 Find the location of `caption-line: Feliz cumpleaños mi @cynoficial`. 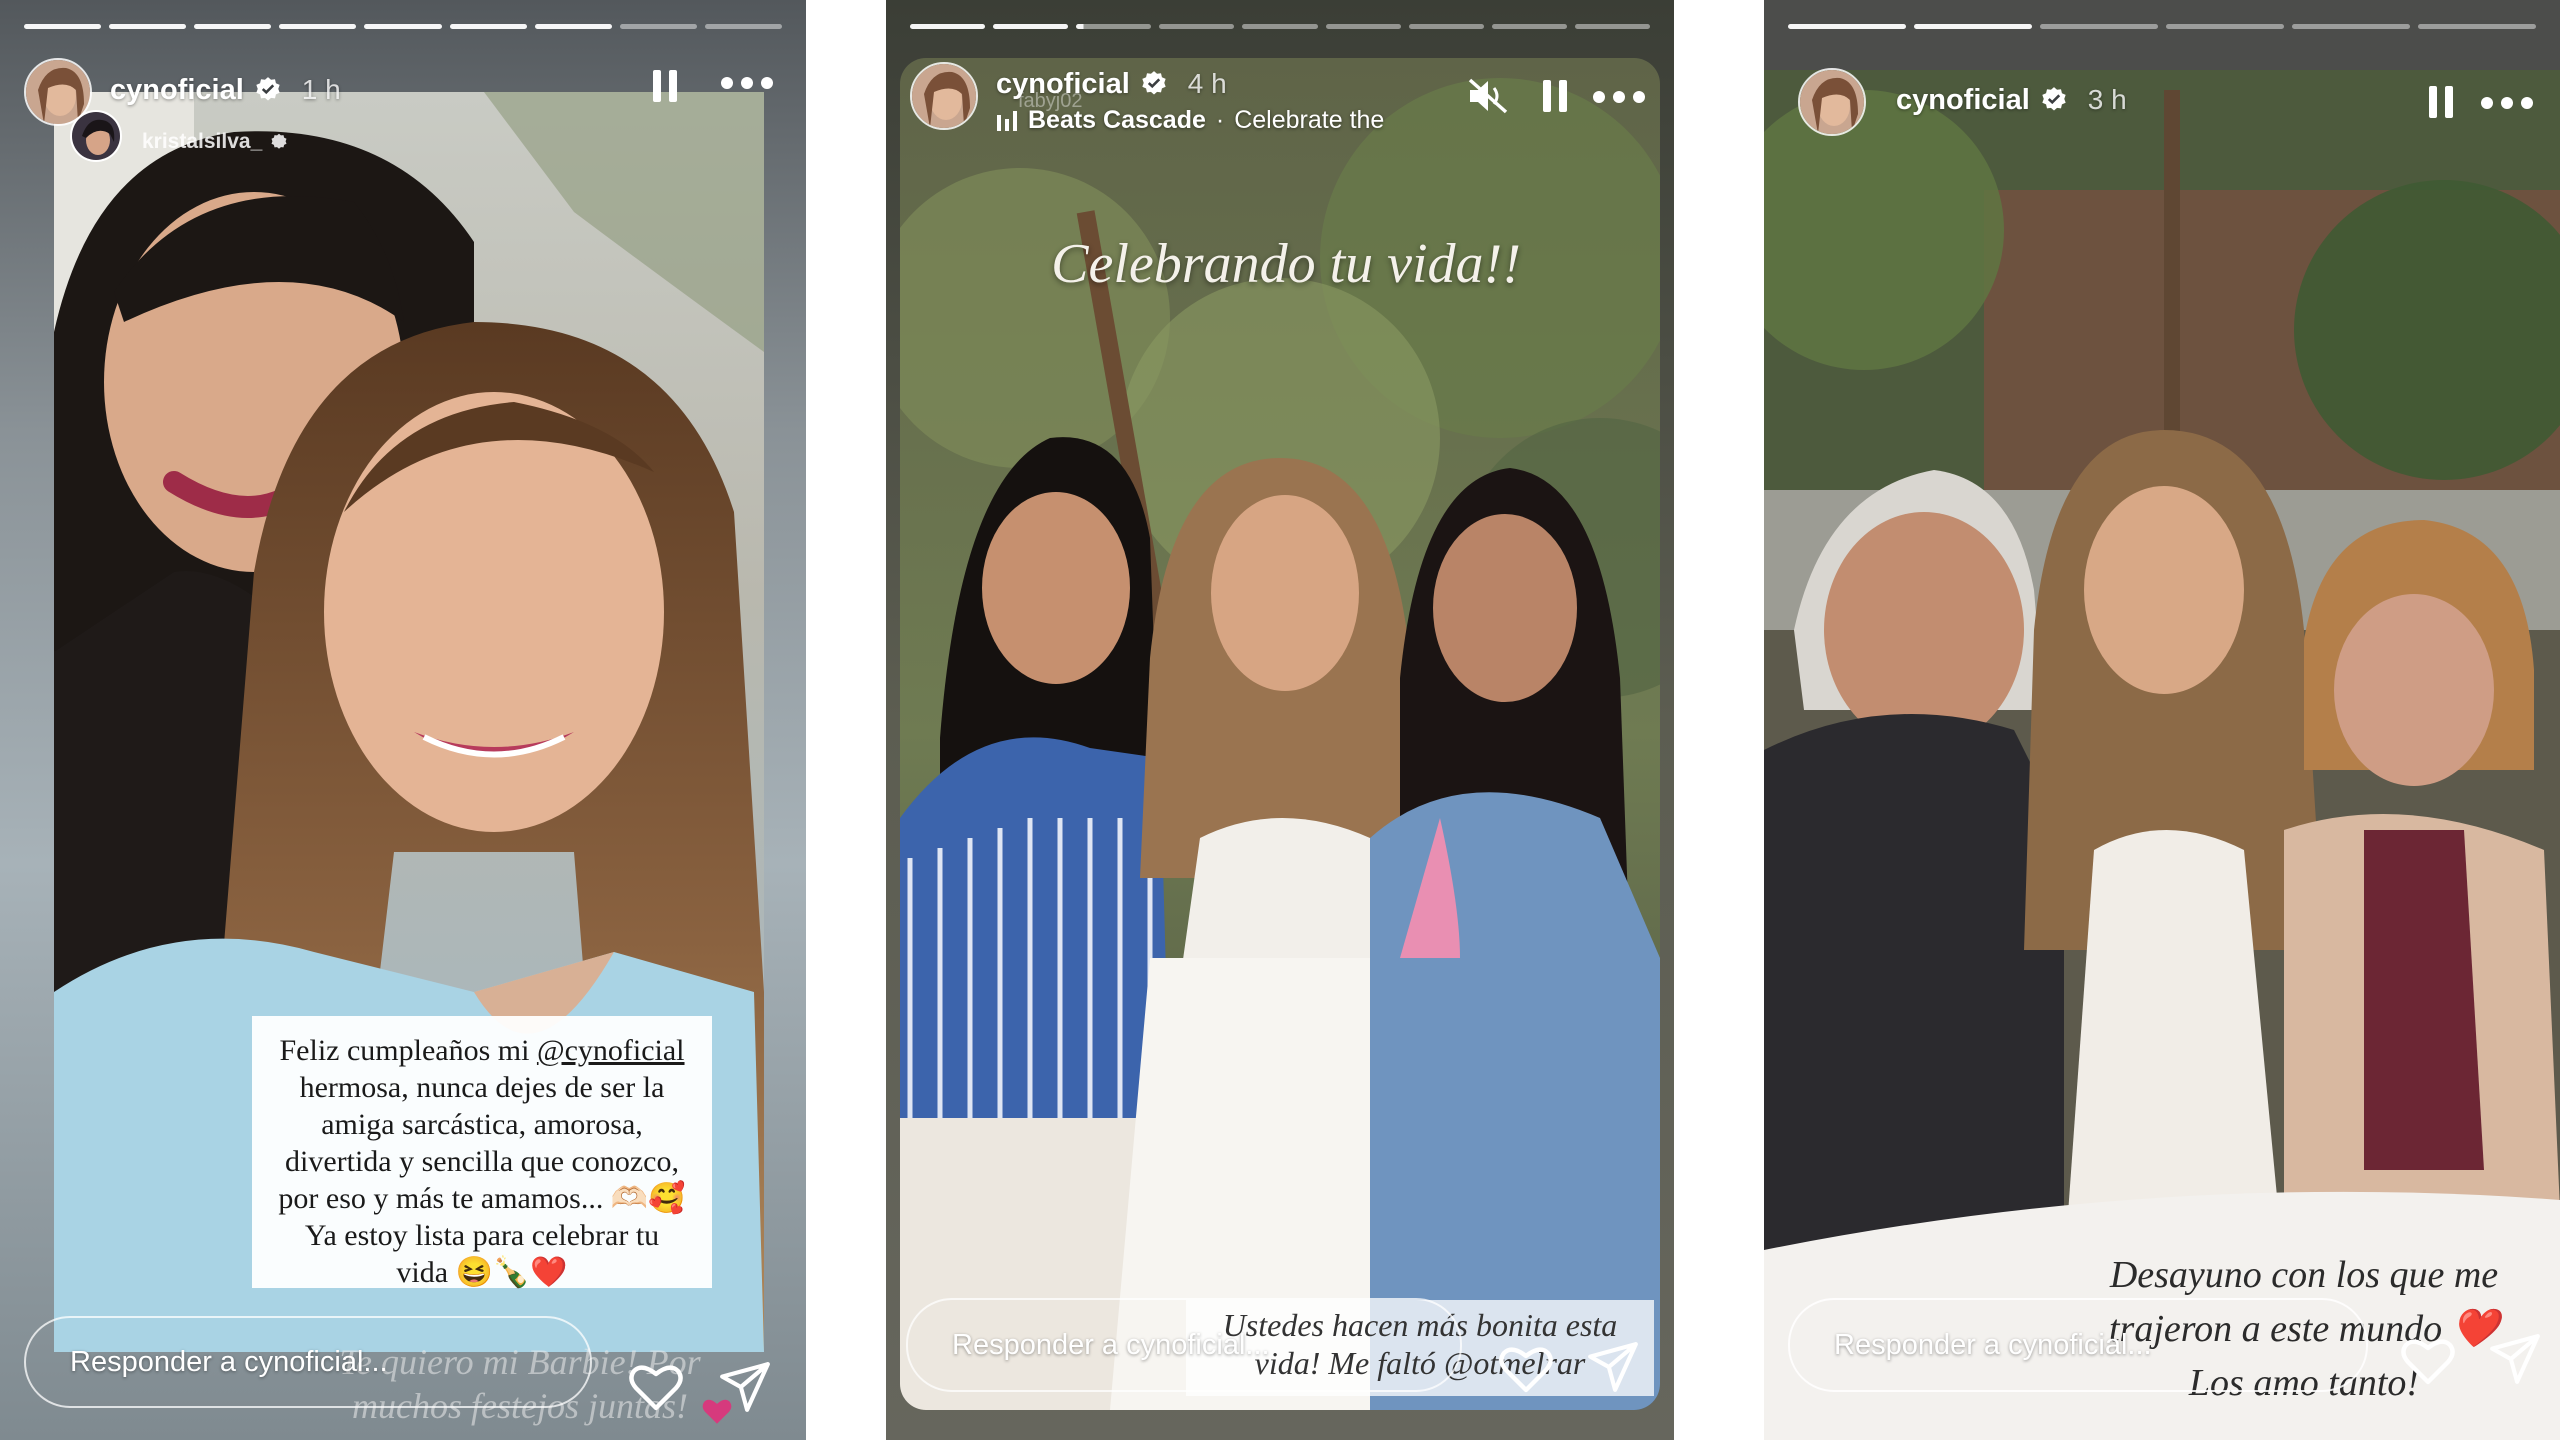

caption-line: Feliz cumpleaños mi @cynoficial is located at coordinates (482, 1050).